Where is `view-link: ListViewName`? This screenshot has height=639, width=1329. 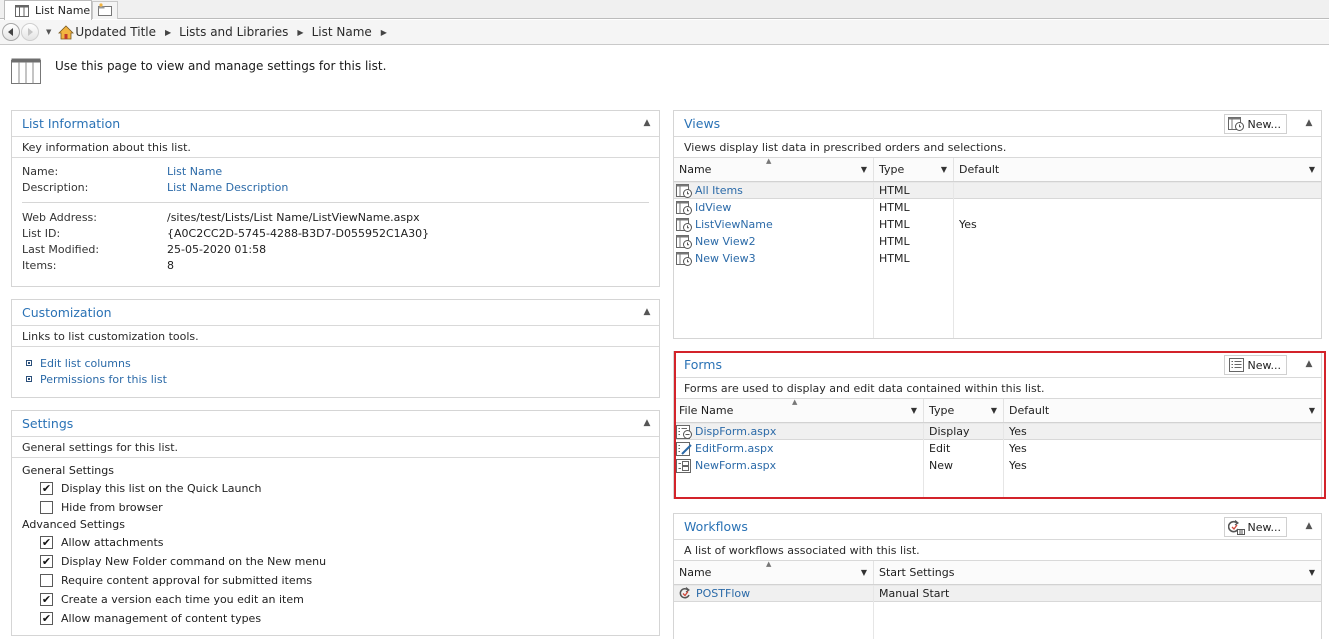
view-link: ListViewName is located at coordinates (734, 224).